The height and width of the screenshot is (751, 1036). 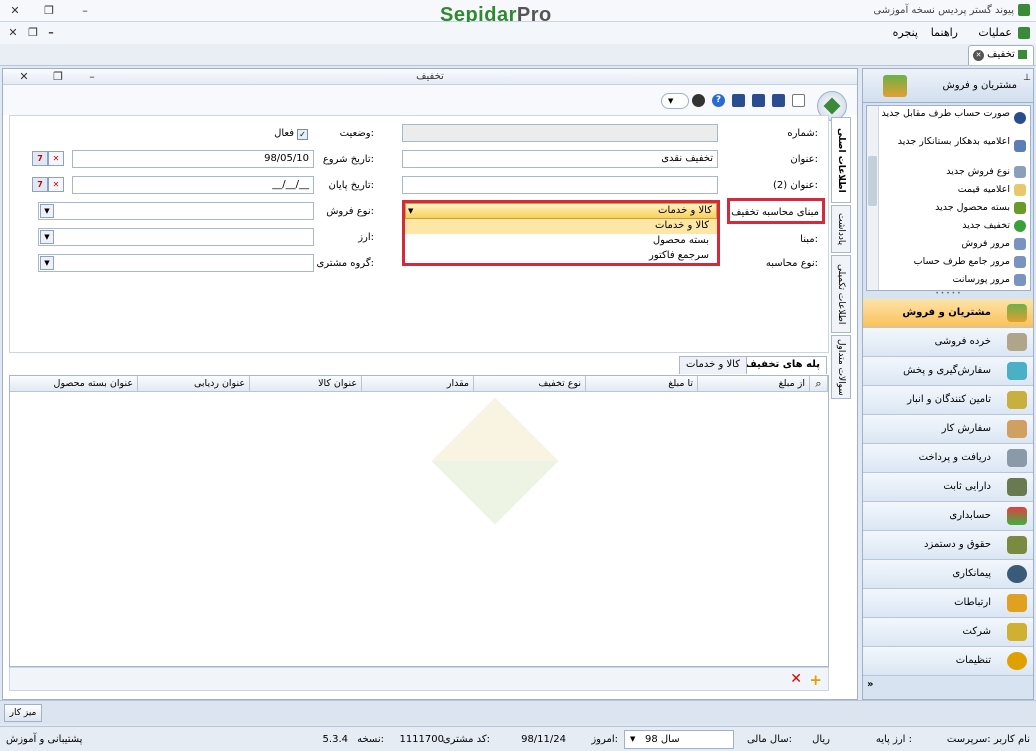 I want to click on menu-operations: عملیات, so click(x=995, y=32).